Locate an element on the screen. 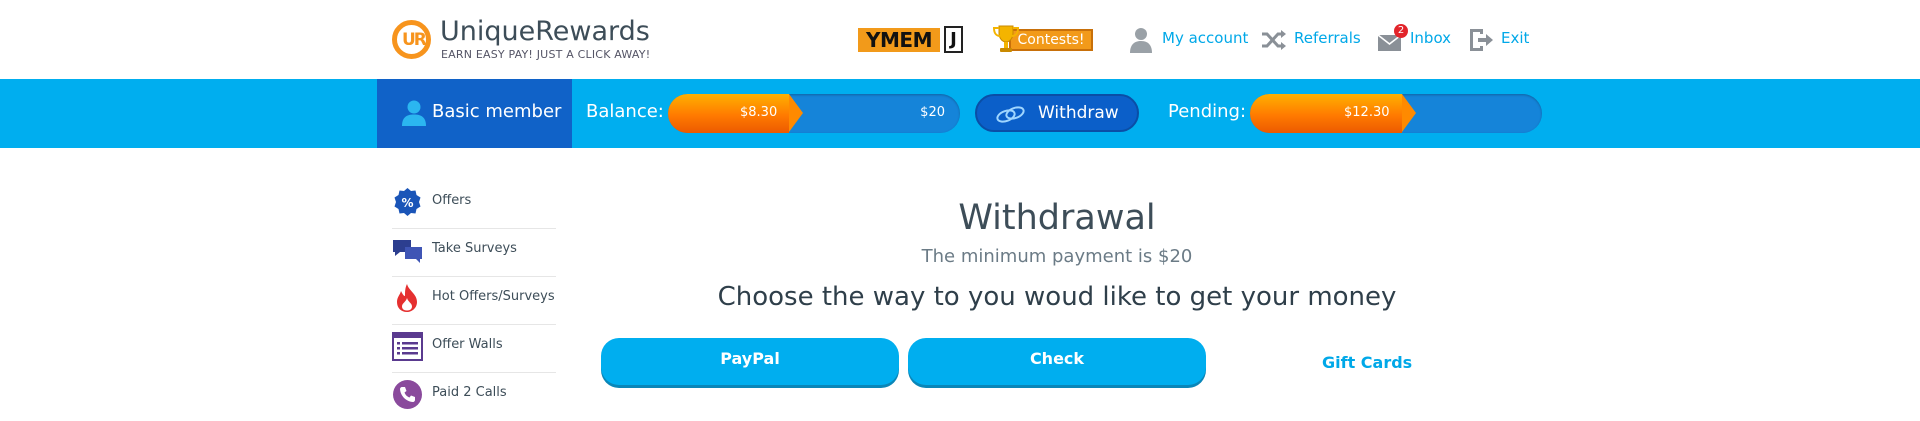  my-account-label: My account is located at coordinates (1205, 38).